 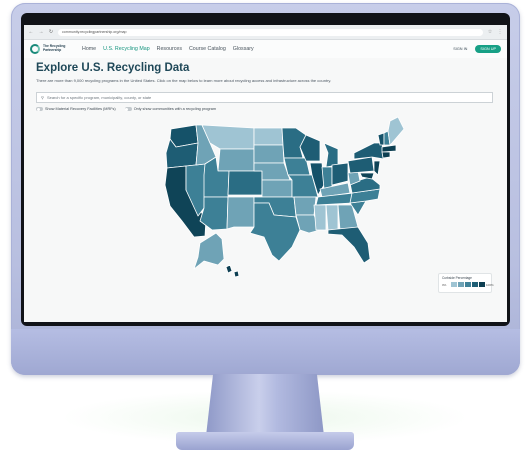 I want to click on map-legend: Curbside Percentage 0% 100%, so click(x=466, y=283).